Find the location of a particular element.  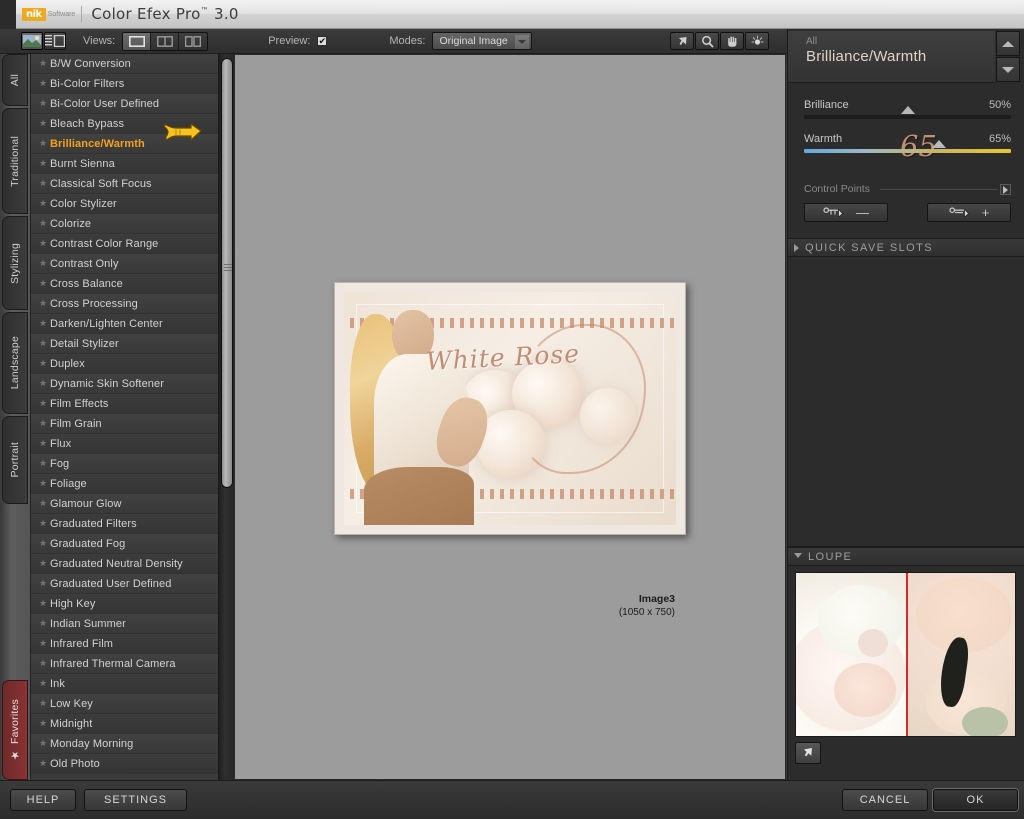

modes-dropdown: Original Image is located at coordinates (482, 41).